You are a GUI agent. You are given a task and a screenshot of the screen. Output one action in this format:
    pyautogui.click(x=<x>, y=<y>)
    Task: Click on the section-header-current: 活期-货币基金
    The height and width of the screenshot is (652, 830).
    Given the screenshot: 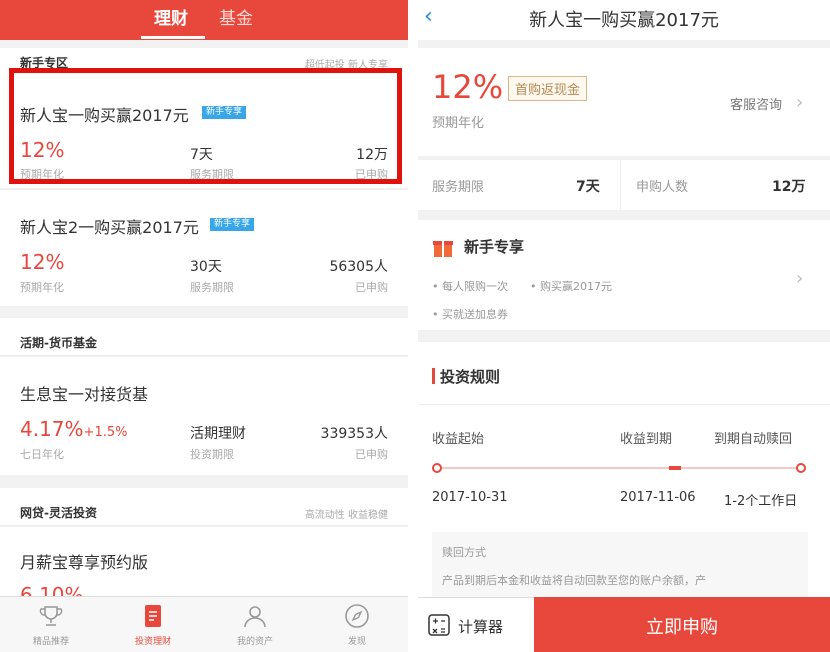 What is the action you would take?
    pyautogui.click(x=204, y=337)
    